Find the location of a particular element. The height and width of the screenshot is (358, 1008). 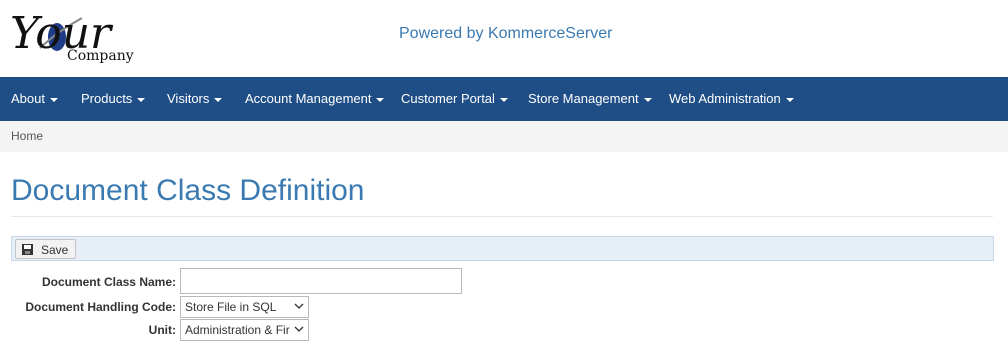

unit-value: Administration & Fir is located at coordinates (237, 330).